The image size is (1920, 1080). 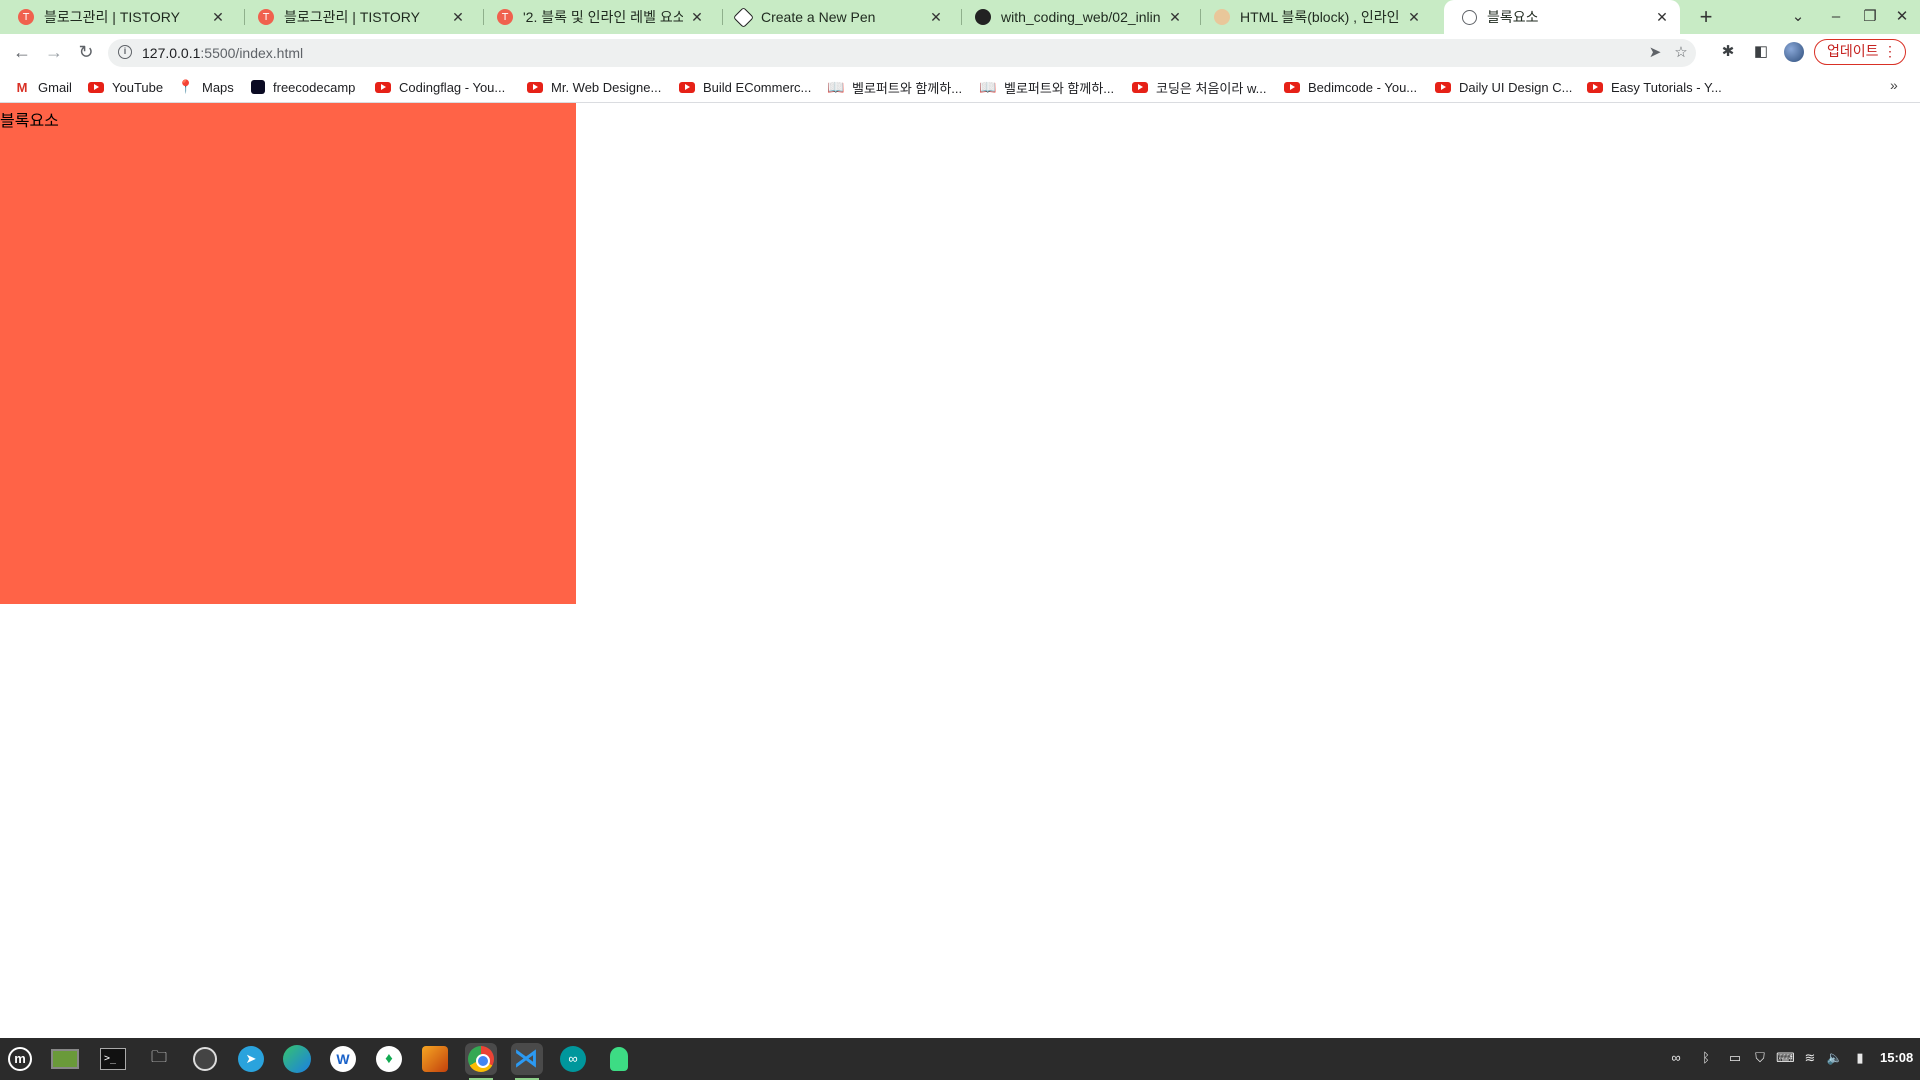 What do you see at coordinates (481, 1061) in the screenshot?
I see `chrome-icon` at bounding box center [481, 1061].